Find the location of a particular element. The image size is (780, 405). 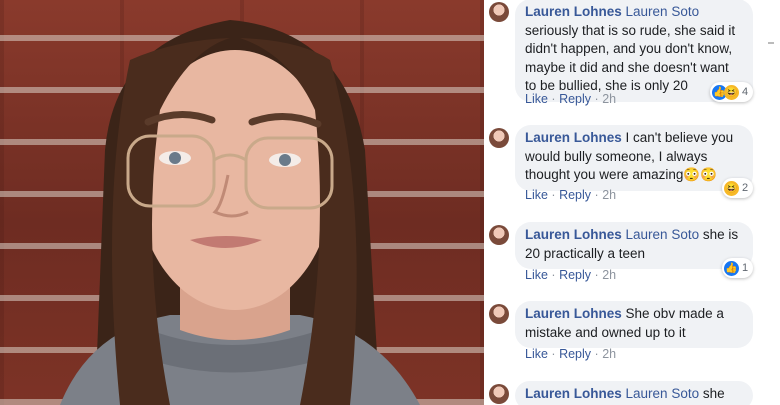

reaction-summary: 😆 2 is located at coordinates (738, 188).